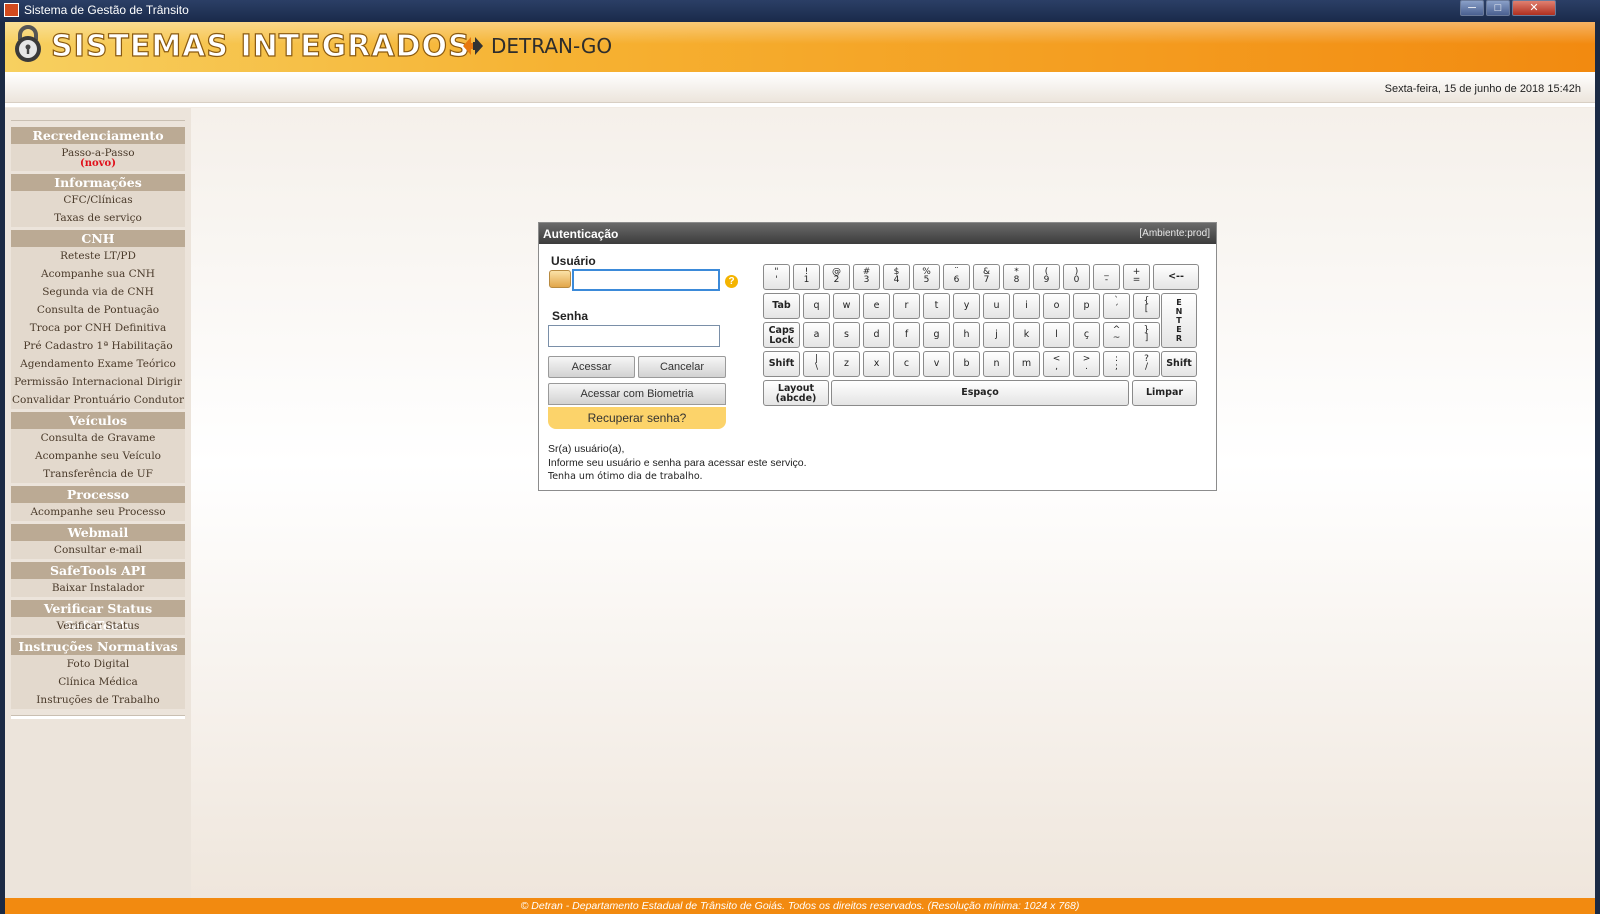 This screenshot has width=1600, height=914. What do you see at coordinates (781, 364) in the screenshot?
I see `shift-key-left: Shift` at bounding box center [781, 364].